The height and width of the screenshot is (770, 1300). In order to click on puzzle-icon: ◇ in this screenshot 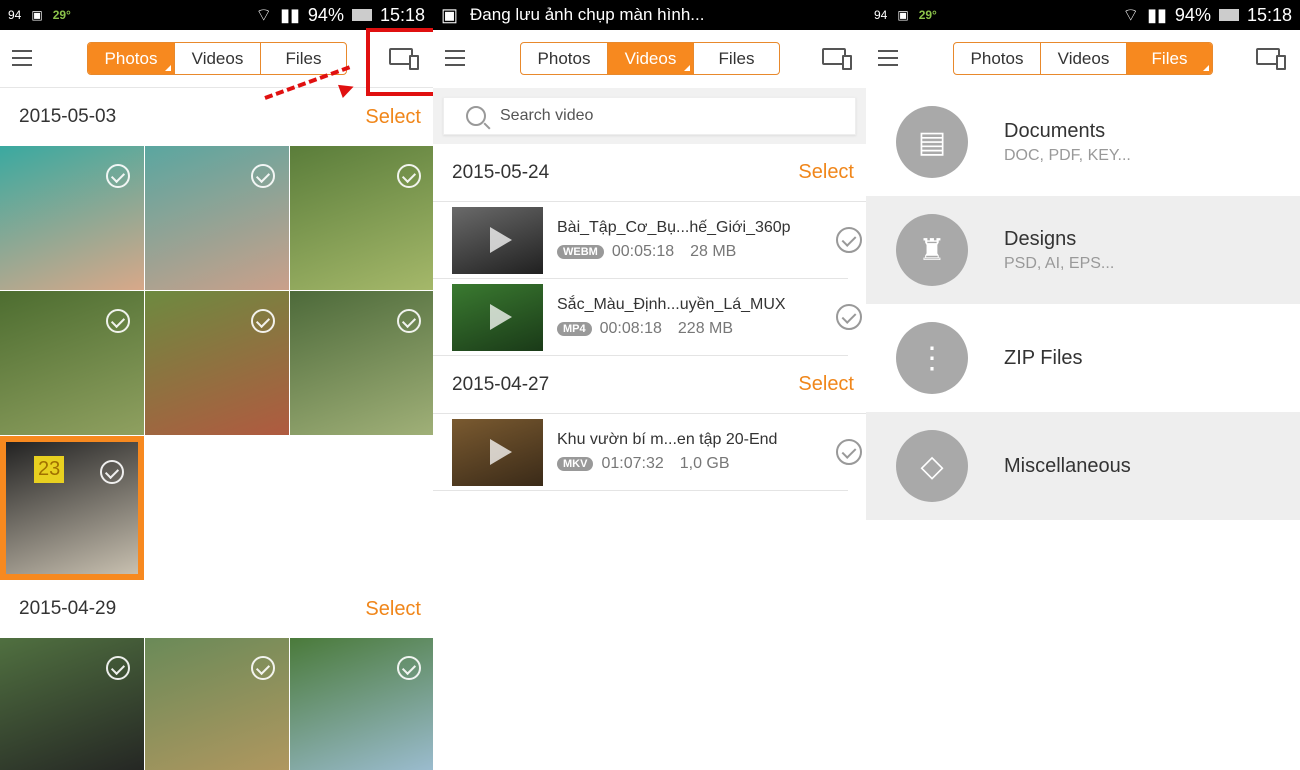, I will do `click(932, 466)`.